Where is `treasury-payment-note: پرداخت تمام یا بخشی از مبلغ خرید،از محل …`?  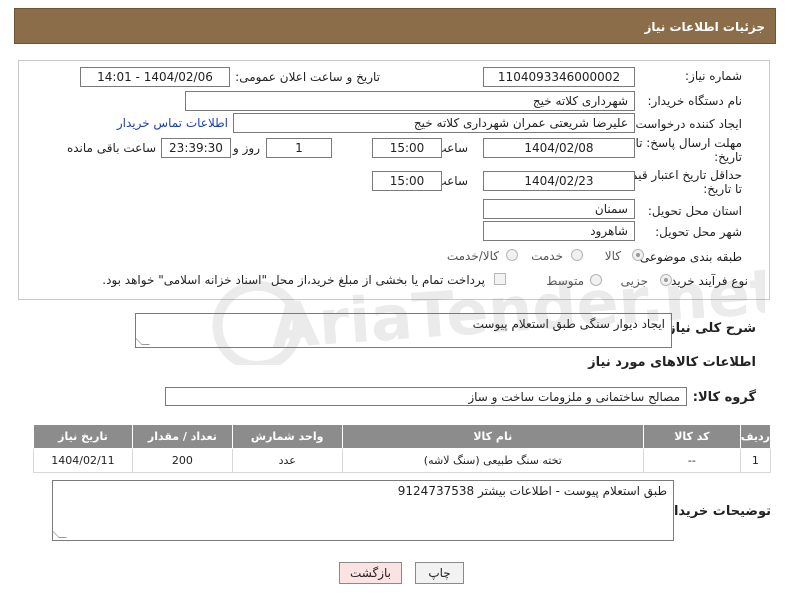
treasury-payment-note: پرداخت تمام یا بخشی از مبلغ خرید،از محل … is located at coordinates (293, 280).